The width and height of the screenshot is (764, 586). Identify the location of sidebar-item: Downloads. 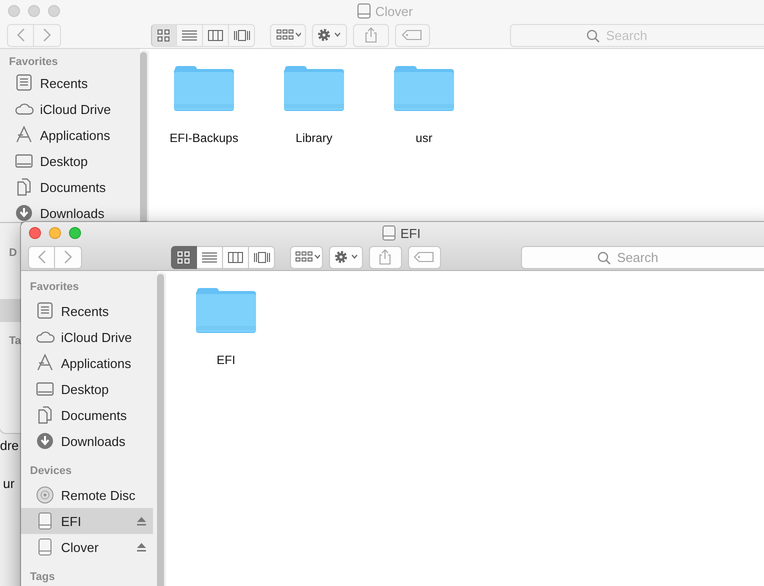
(87, 441).